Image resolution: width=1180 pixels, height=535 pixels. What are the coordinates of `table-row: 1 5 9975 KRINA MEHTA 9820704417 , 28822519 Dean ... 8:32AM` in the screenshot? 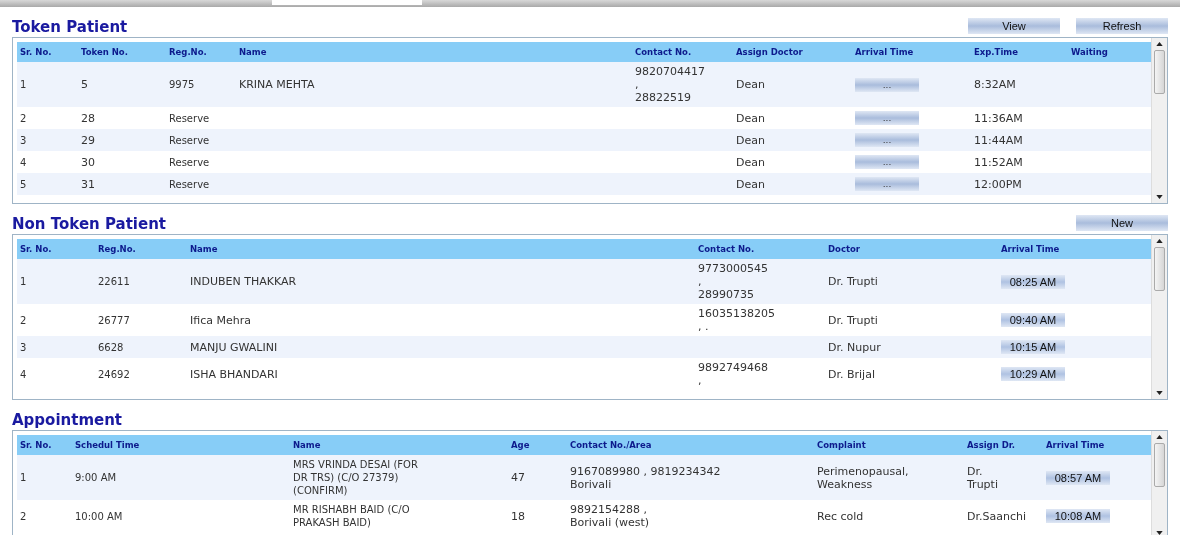 It's located at (584, 84).